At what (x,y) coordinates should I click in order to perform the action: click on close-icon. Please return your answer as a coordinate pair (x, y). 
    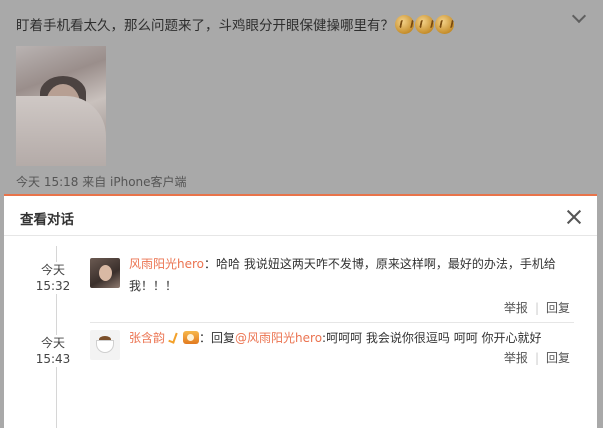
    Looking at the image, I should click on (574, 217).